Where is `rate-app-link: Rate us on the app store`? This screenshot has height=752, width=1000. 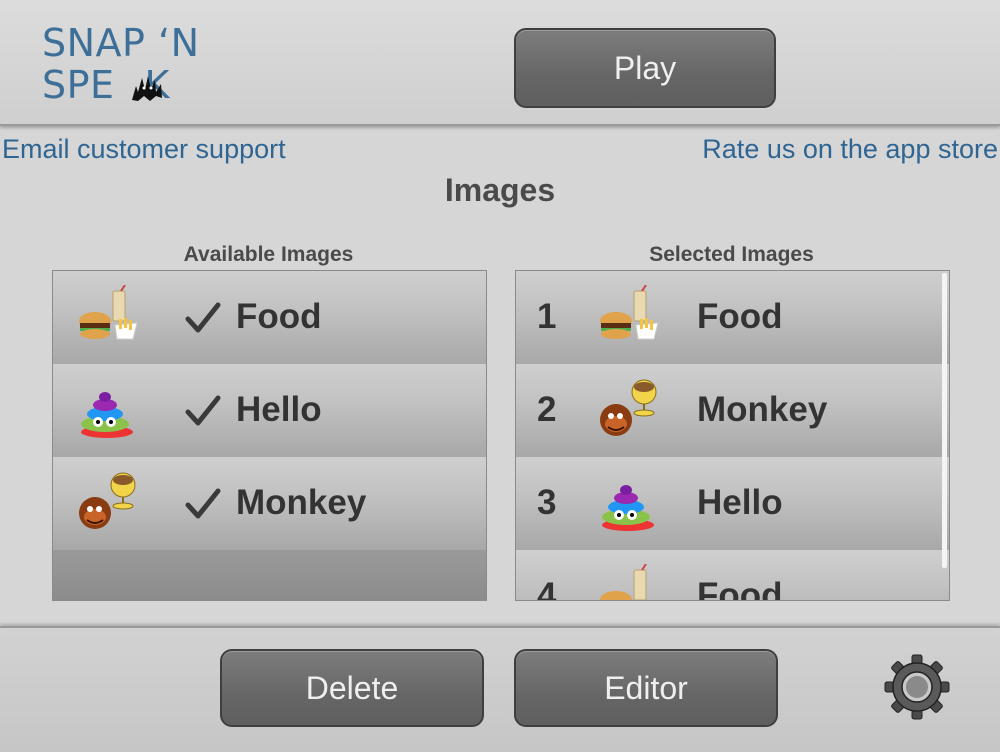 rate-app-link: Rate us on the app store is located at coordinates (850, 149).